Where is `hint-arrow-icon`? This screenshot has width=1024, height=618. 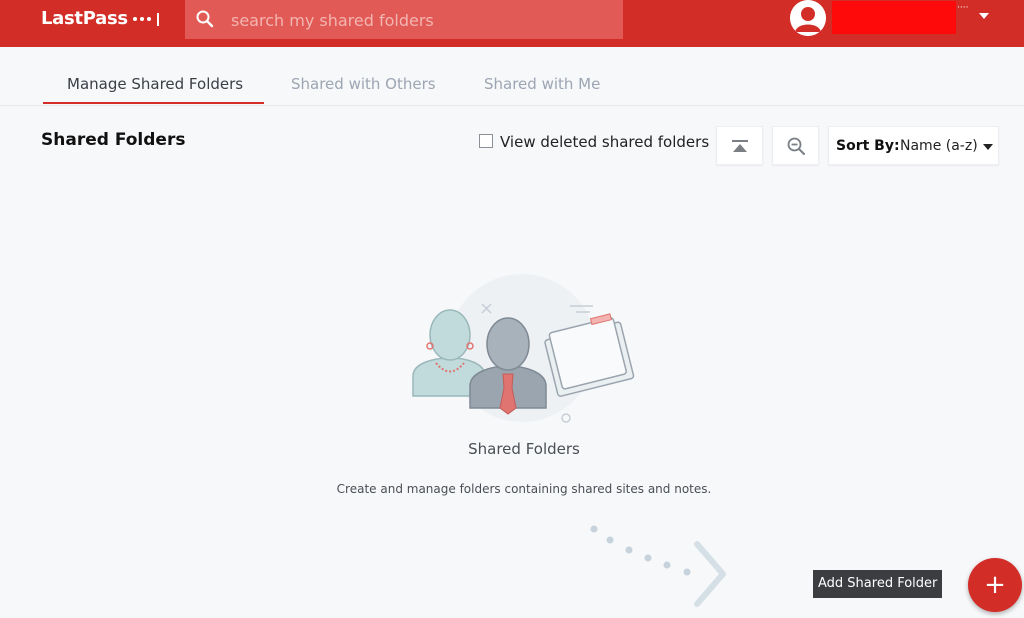 hint-arrow-icon is located at coordinates (658, 566).